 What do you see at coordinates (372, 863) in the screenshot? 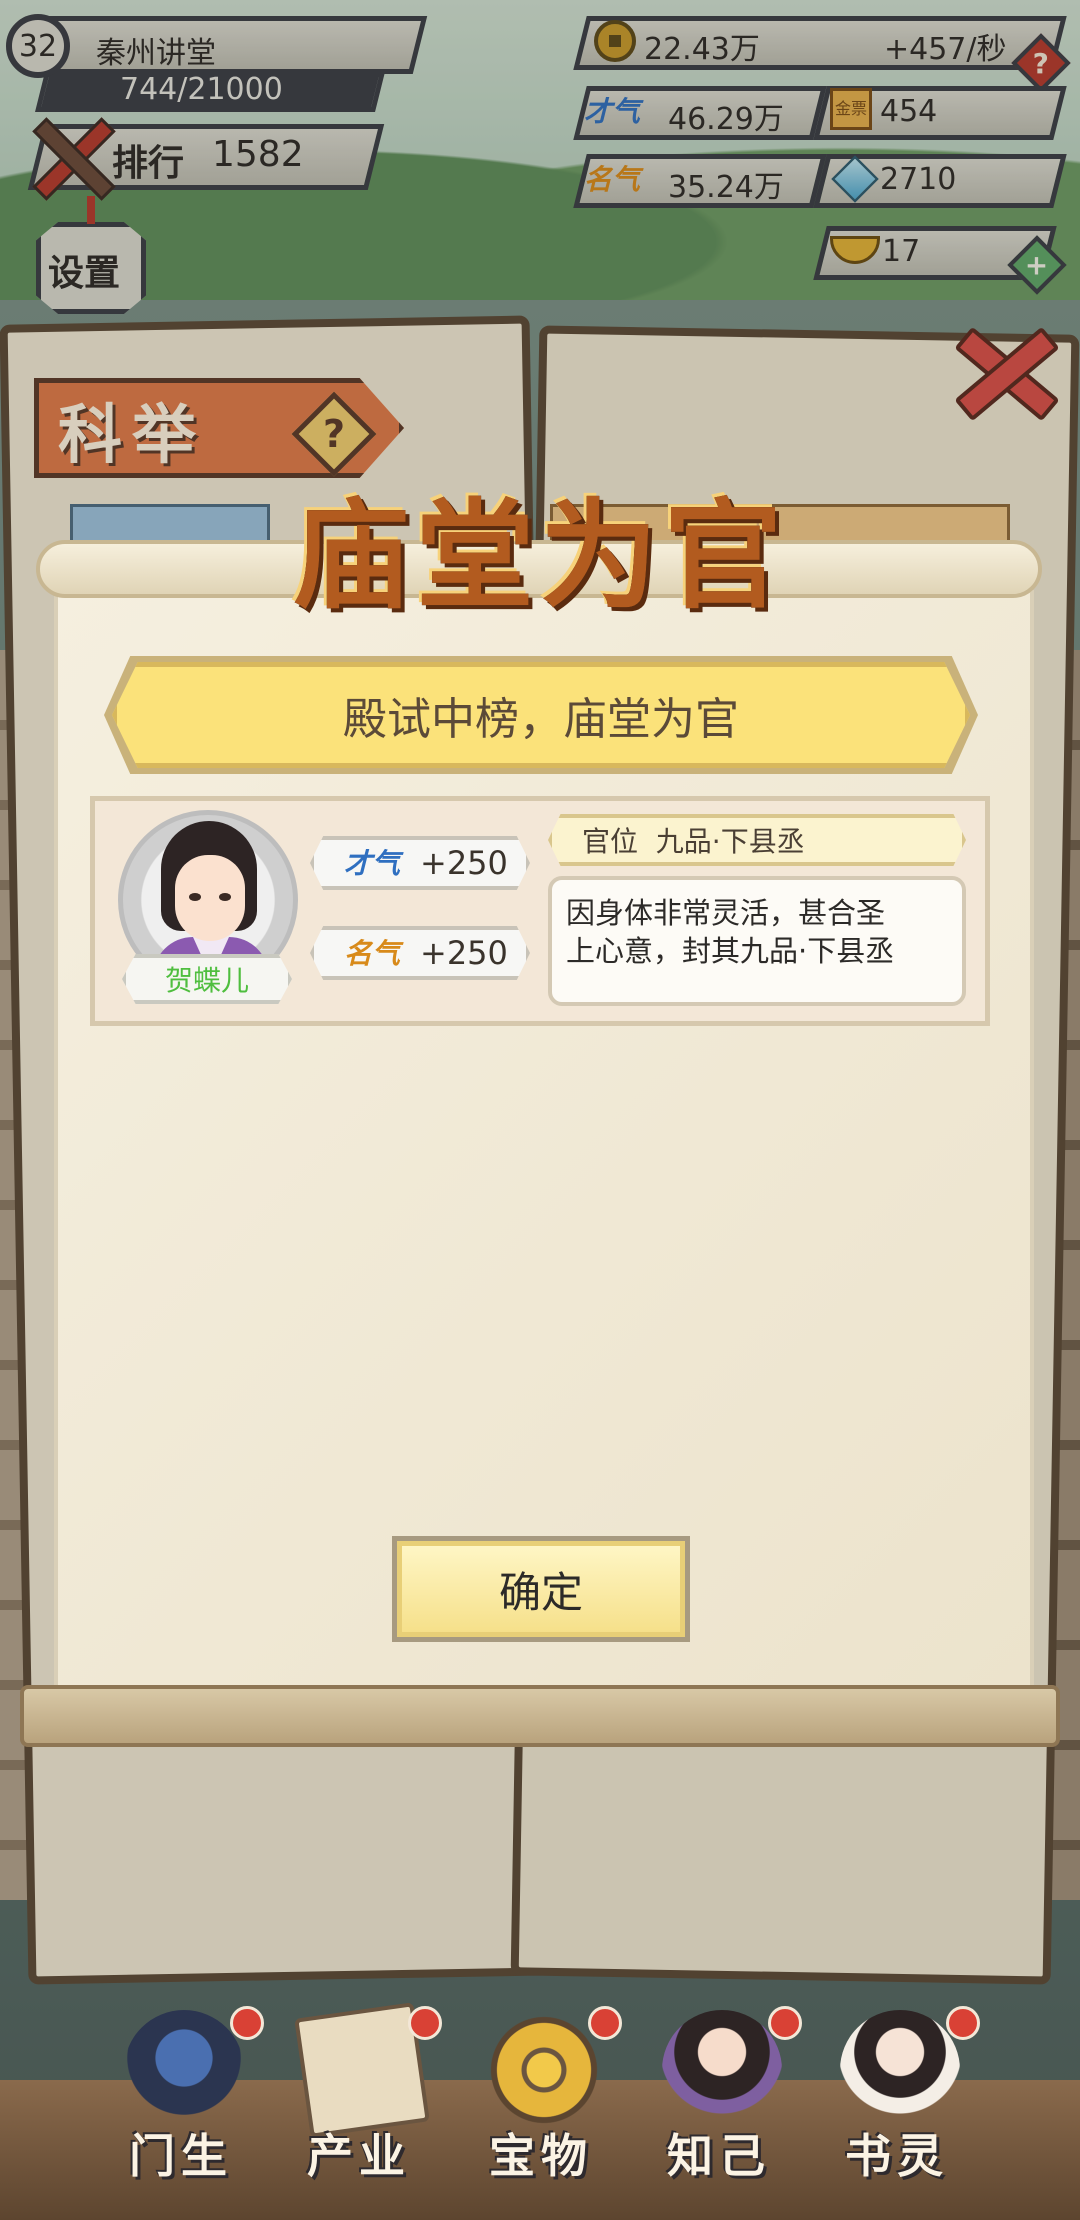
I see `talent-gain-label: 才气` at bounding box center [372, 863].